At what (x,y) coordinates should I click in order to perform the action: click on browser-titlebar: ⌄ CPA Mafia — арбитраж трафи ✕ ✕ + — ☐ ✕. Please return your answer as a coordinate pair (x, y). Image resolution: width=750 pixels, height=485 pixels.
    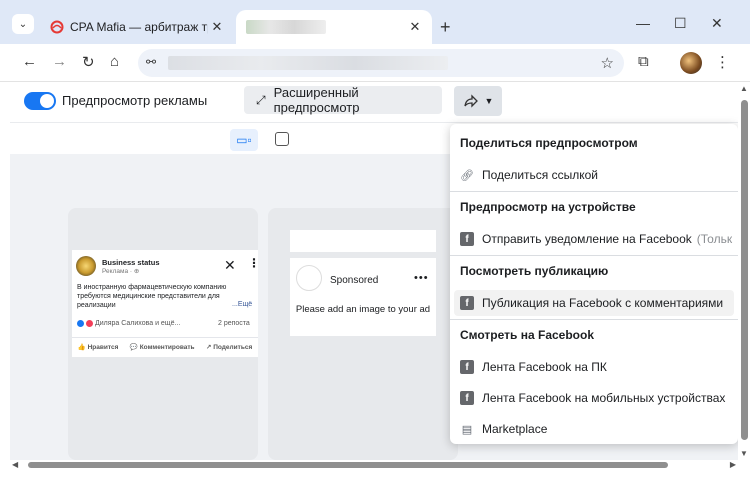
    Looking at the image, I should click on (375, 22).